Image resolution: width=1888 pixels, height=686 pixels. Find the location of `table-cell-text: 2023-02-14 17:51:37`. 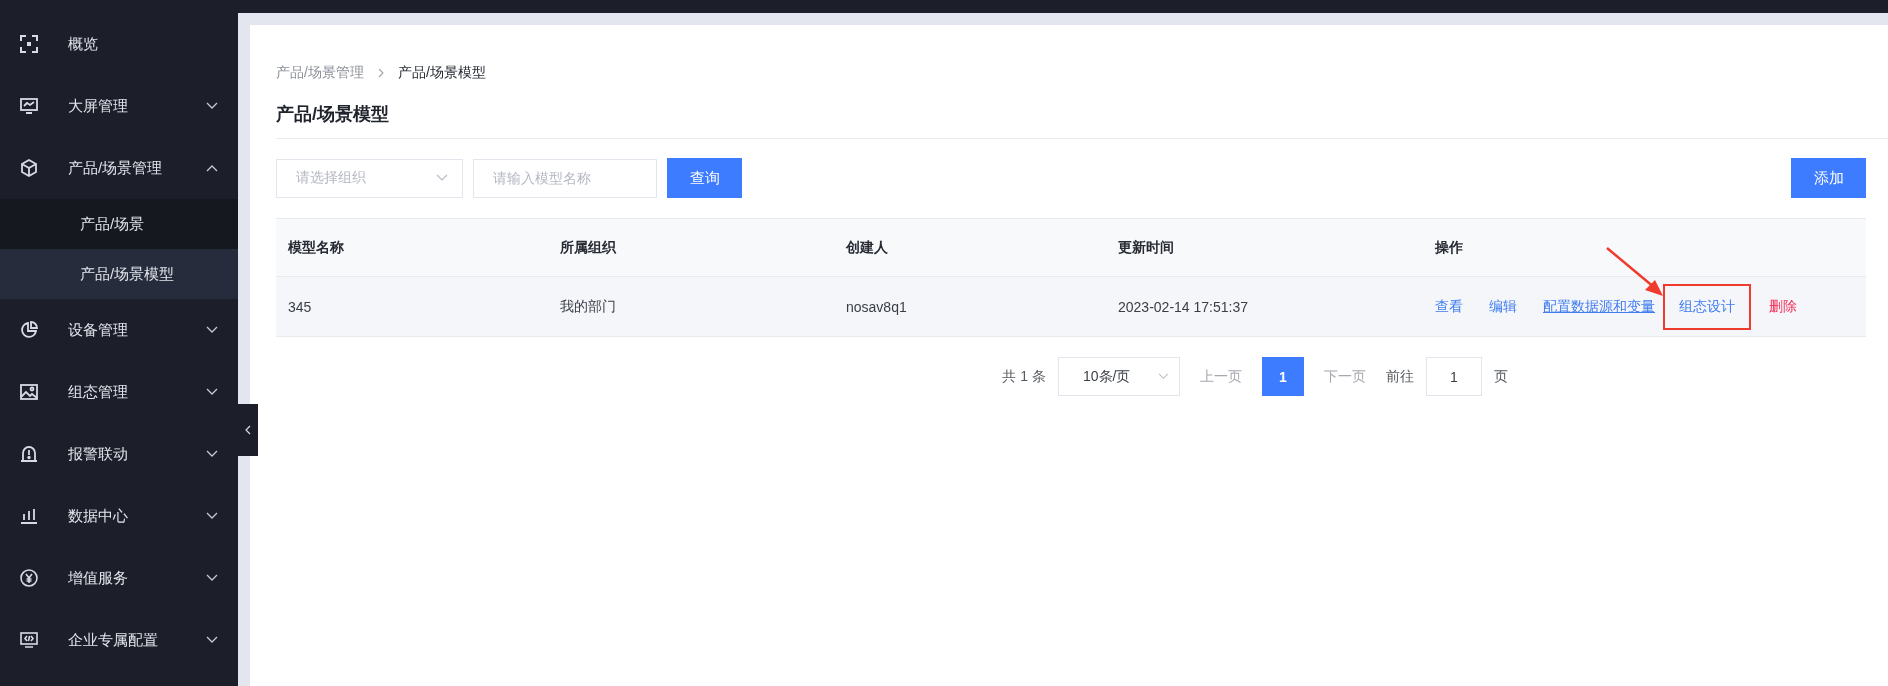

table-cell-text: 2023-02-14 17:51:37 is located at coordinates (1183, 306).